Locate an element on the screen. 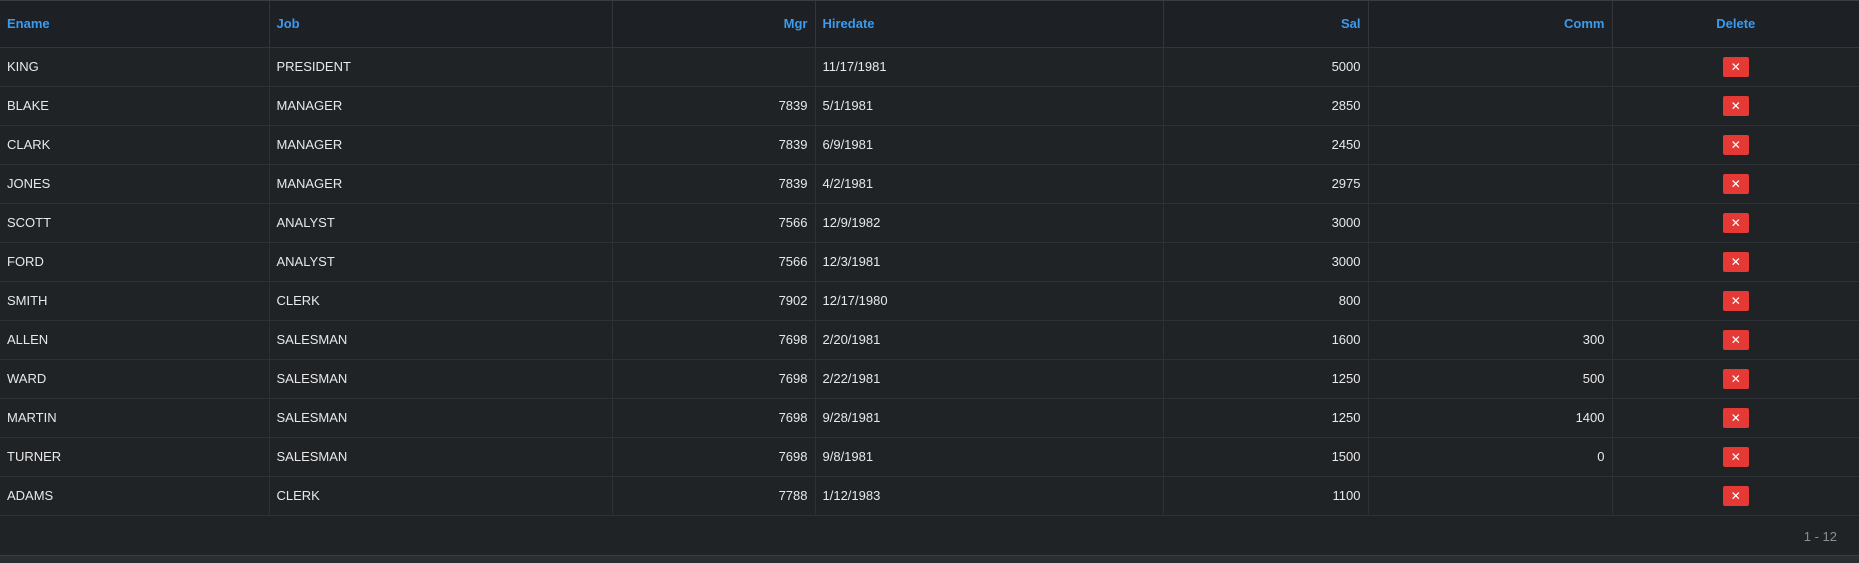  table-row: BLAKE MANAGER 7839 5/1/1981 2850 ✕ is located at coordinates (929, 106).